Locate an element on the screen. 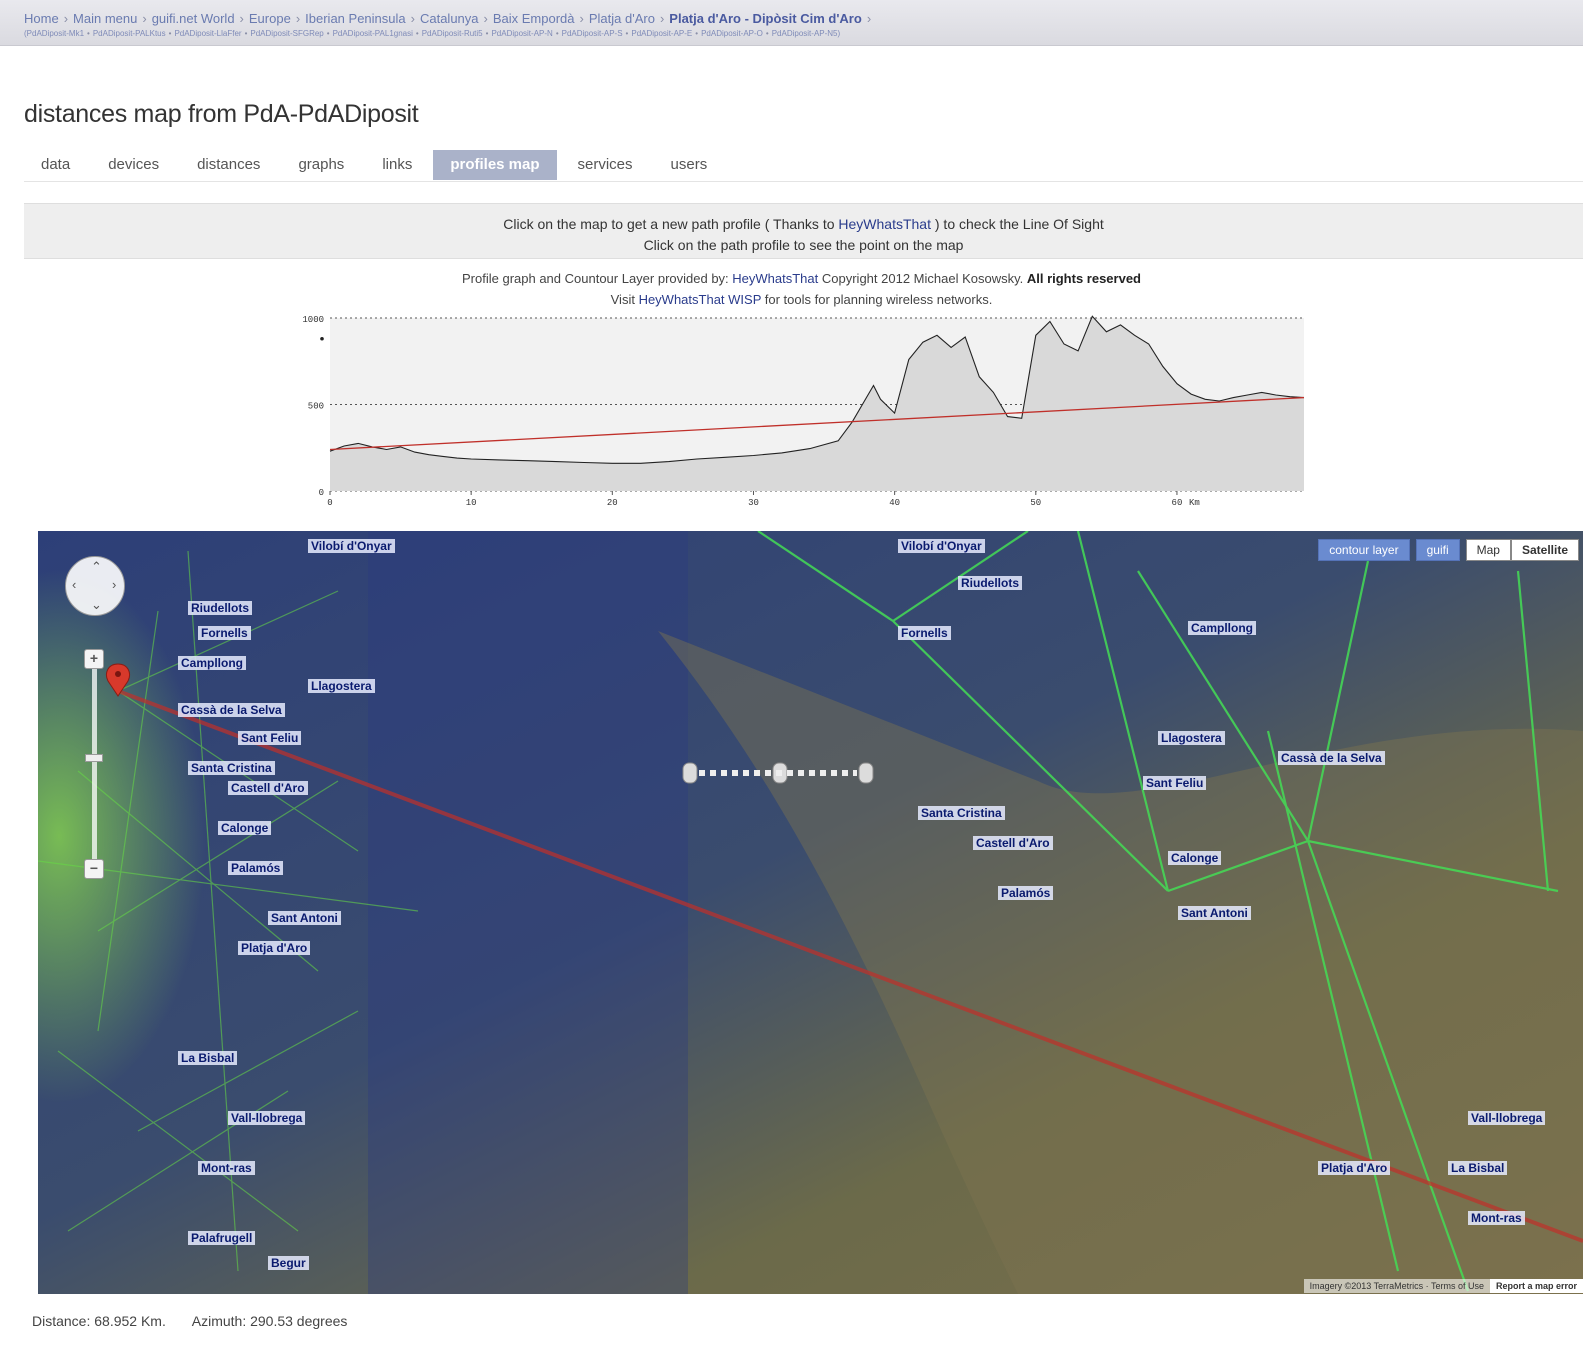 The height and width of the screenshot is (1361, 1583). tab-profiles-map: profiles map is located at coordinates (495, 164).